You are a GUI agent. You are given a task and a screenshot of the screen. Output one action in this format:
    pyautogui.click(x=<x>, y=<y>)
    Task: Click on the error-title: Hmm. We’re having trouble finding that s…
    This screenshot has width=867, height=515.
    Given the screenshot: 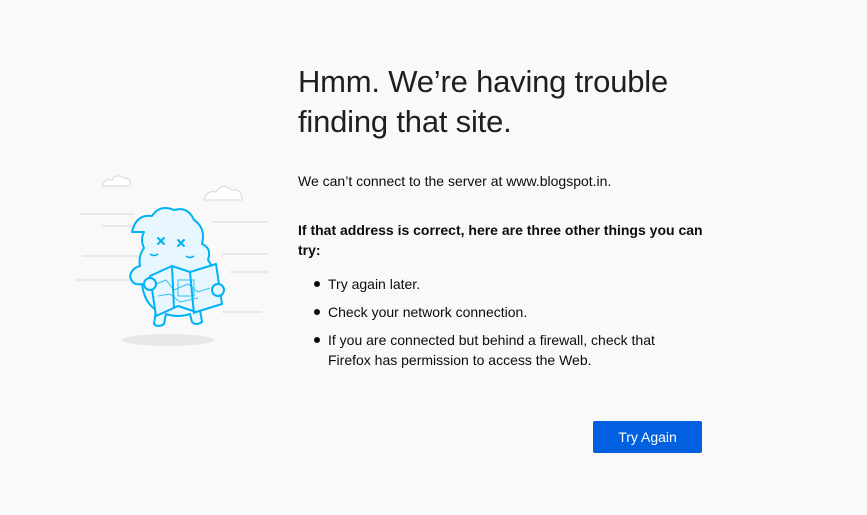 What is the action you would take?
    pyautogui.click(x=483, y=101)
    